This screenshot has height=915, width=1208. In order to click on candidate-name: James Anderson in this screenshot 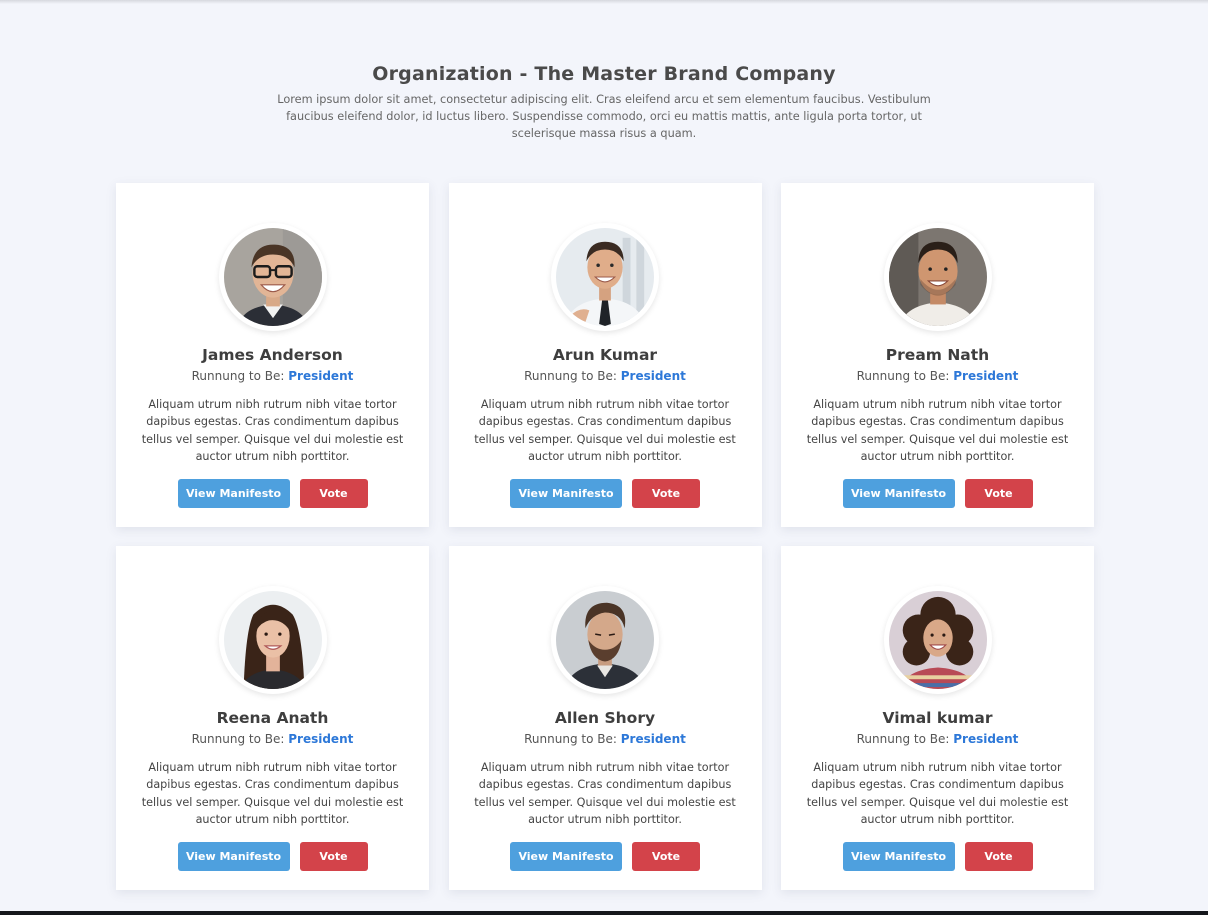, I will do `click(272, 355)`.